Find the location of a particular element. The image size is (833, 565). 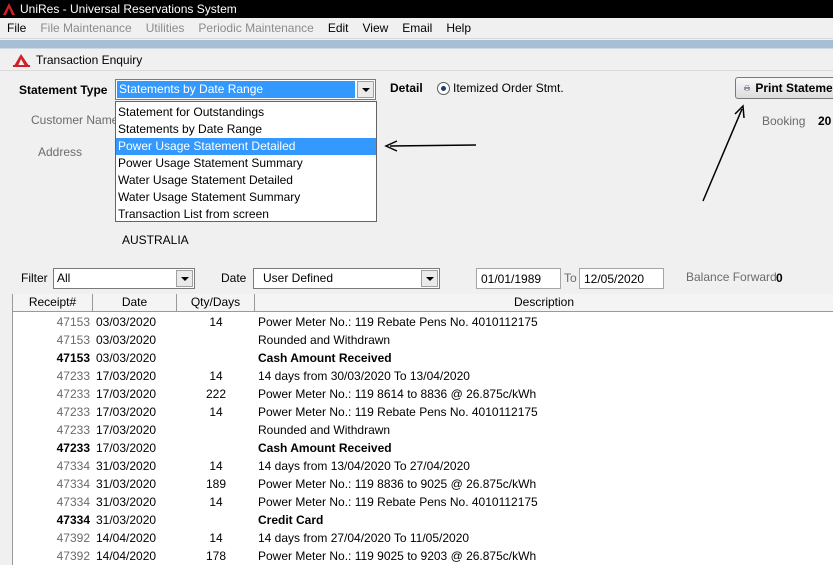

menu-periodic-maintenance: Periodic Maintenance is located at coordinates (255, 28).